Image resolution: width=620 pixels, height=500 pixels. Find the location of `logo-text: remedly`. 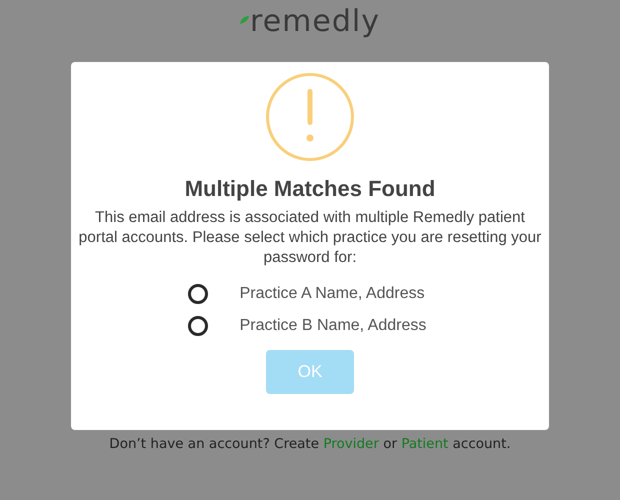

logo-text: remedly is located at coordinates (315, 21).